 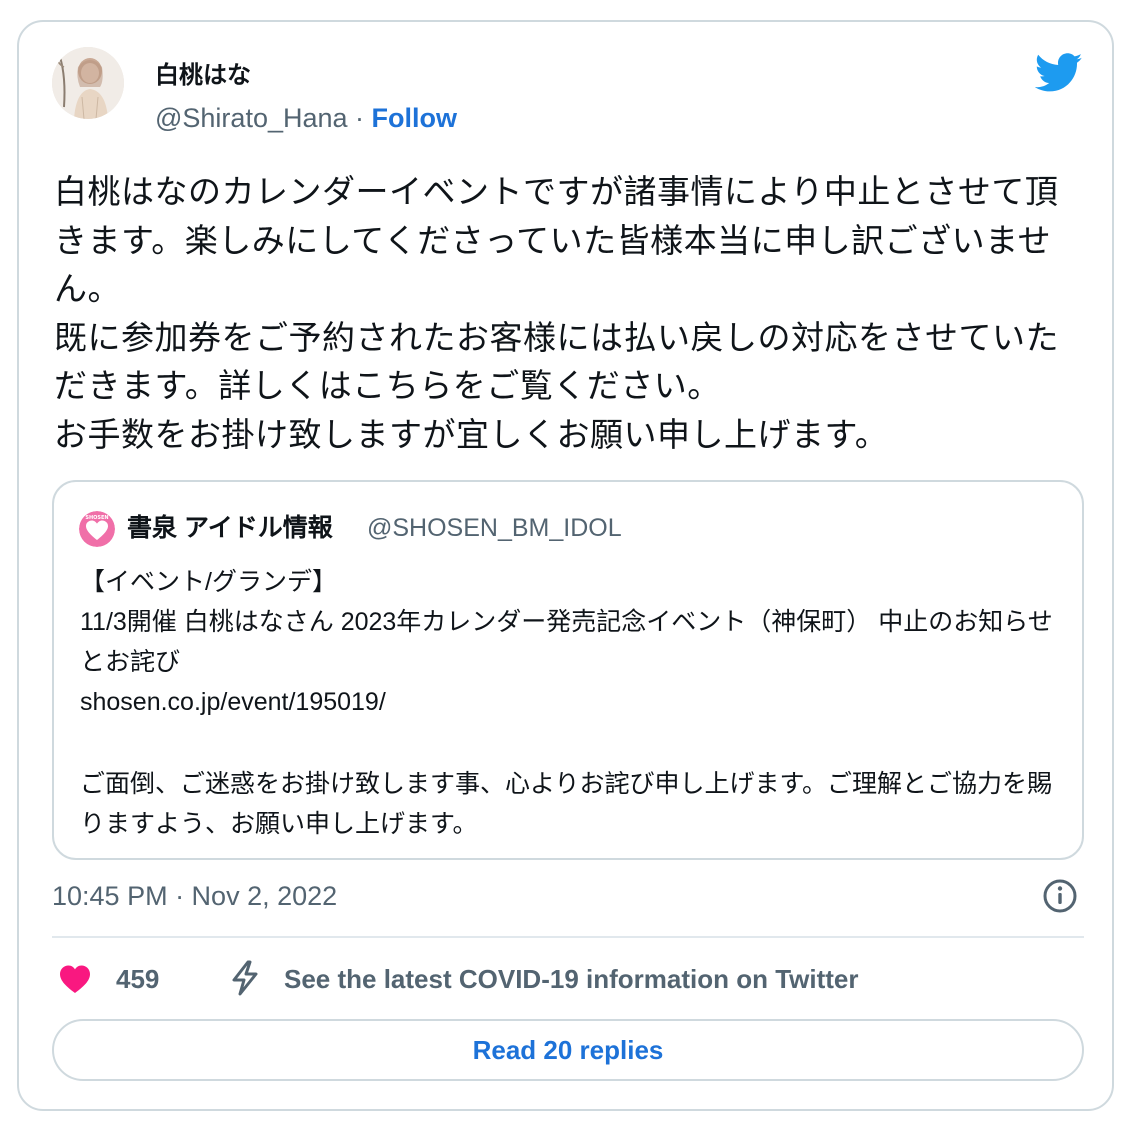 I want to click on quote-line: 【イベント/グランデ】, so click(x=208, y=582).